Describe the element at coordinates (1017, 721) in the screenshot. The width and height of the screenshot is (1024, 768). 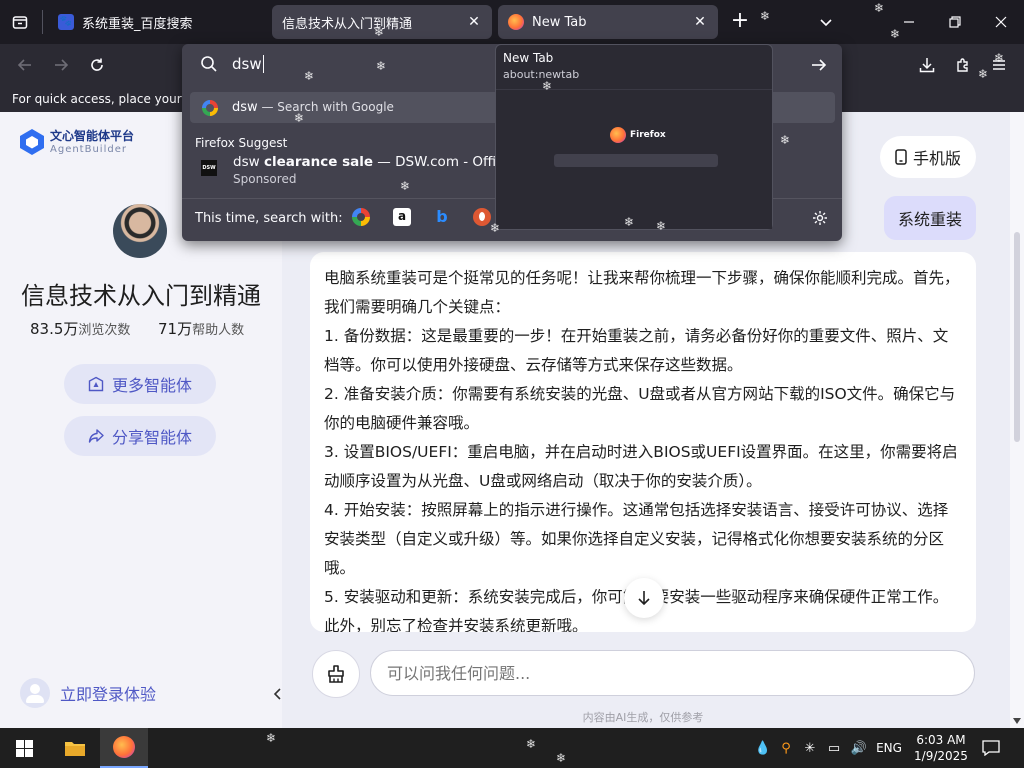
I see `scroll-down-icon` at that location.